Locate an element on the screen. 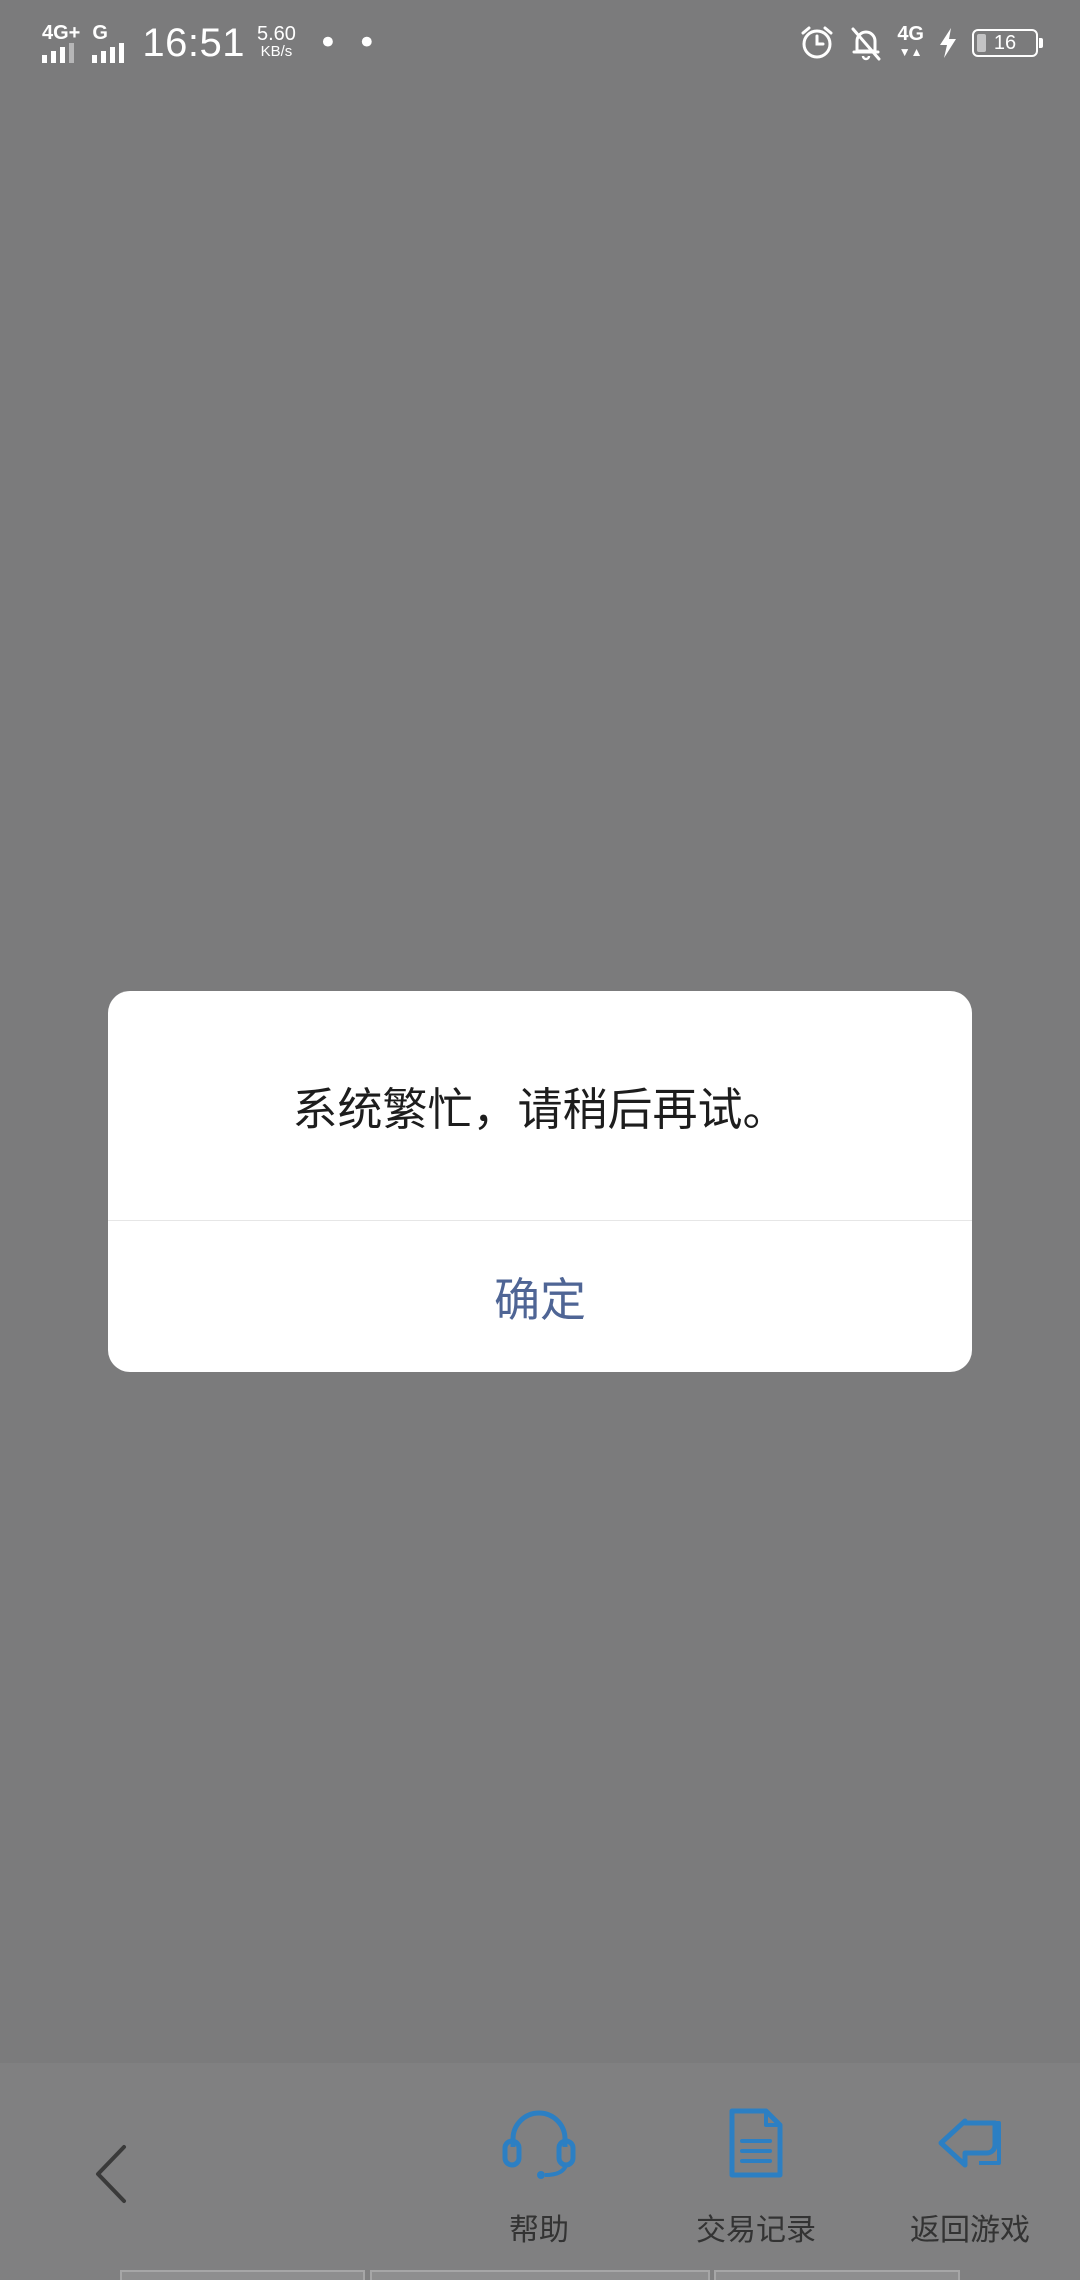 The image size is (1080, 2280). help-button: 帮助 is located at coordinates (539, 2176).